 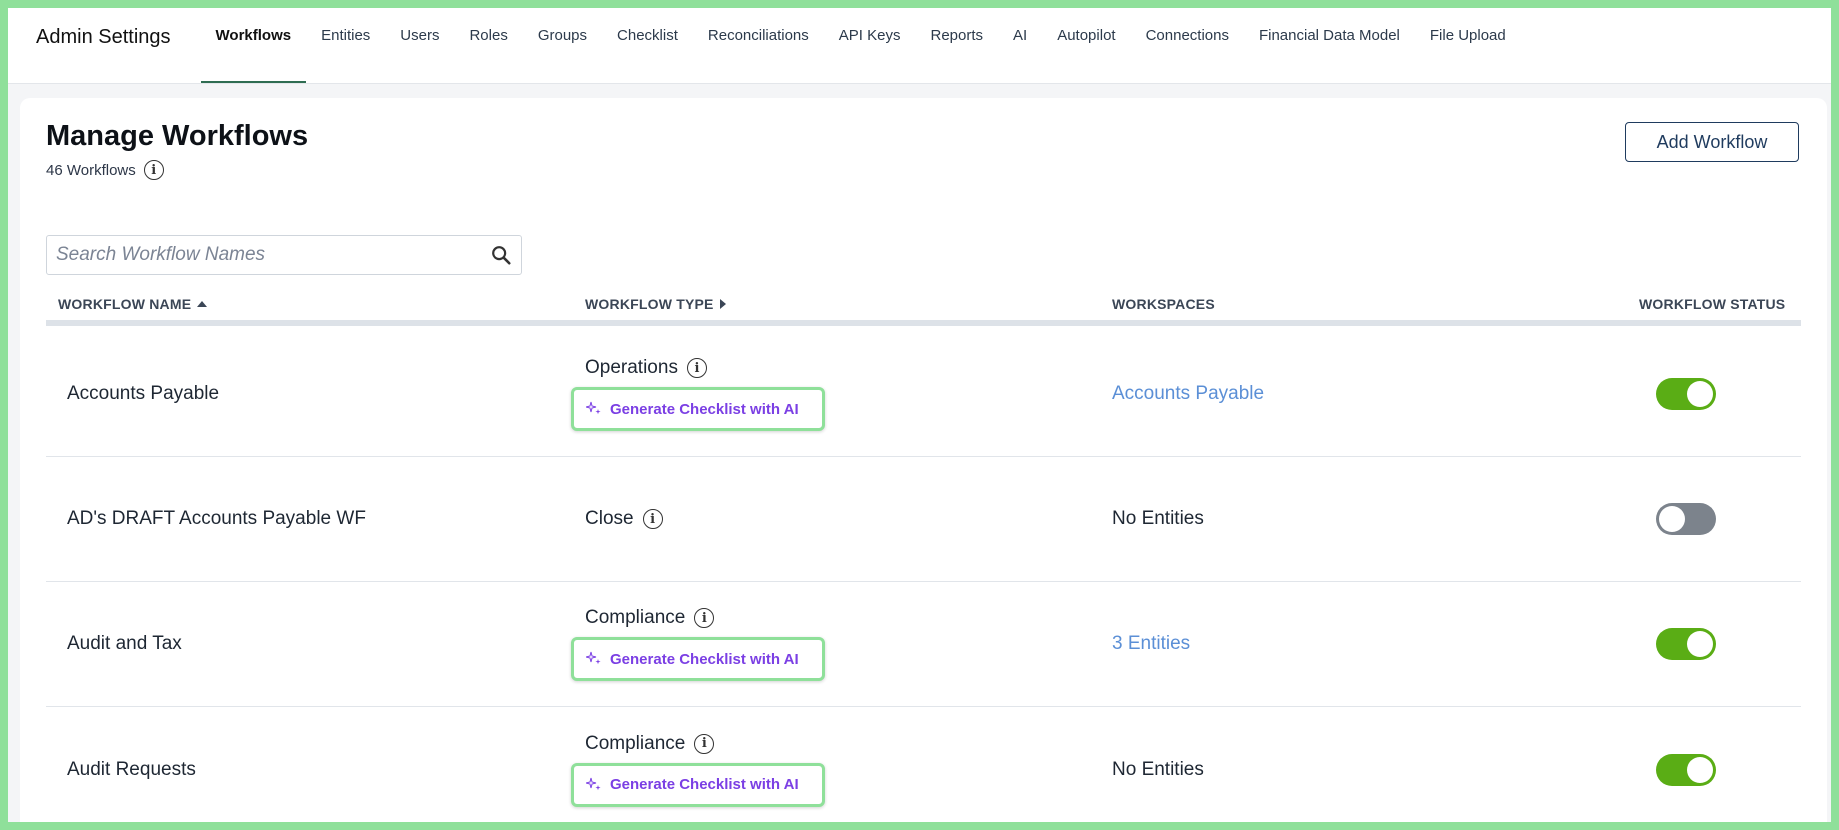 What do you see at coordinates (501, 255) in the screenshot?
I see `search-icon` at bounding box center [501, 255].